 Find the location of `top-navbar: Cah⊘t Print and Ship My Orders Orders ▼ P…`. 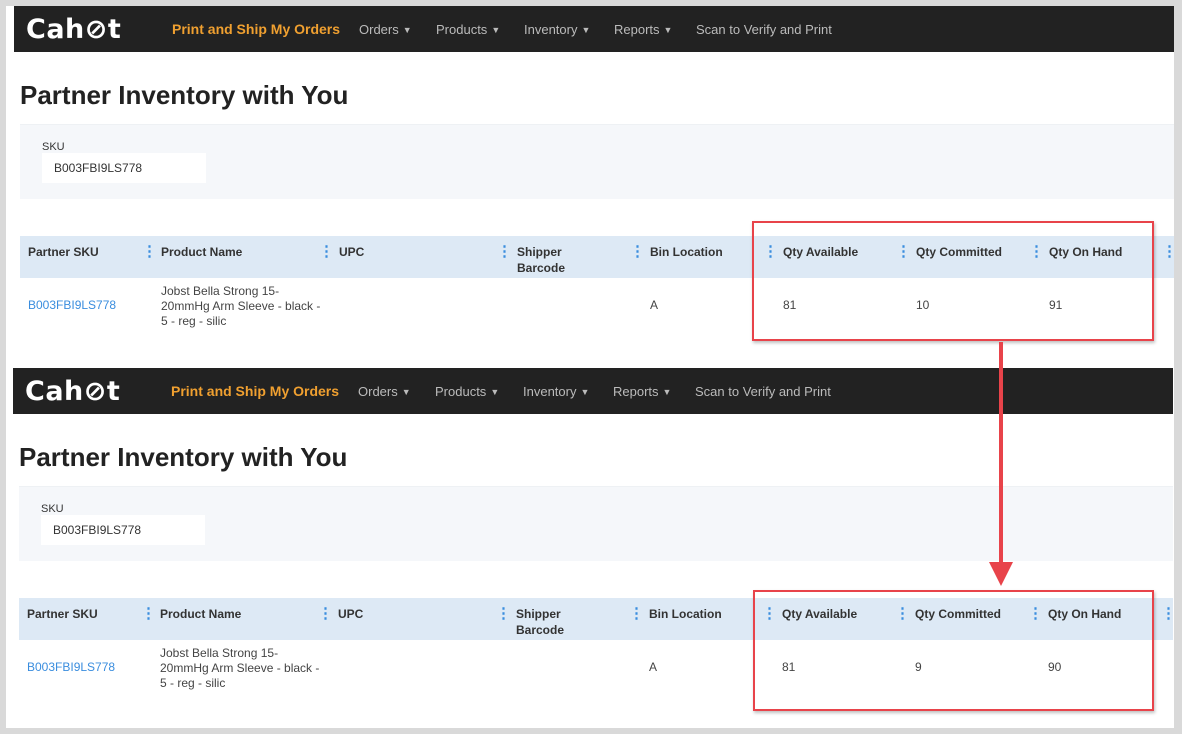

top-navbar: Cah⊘t Print and Ship My Orders Orders ▼ P… is located at coordinates (594, 29).